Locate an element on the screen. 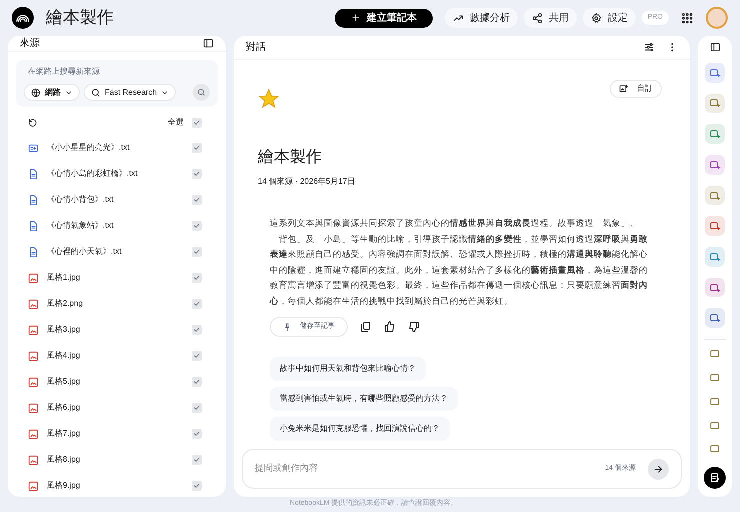 This screenshot has width=740, height=512. plus-icon is located at coordinates (355, 18).